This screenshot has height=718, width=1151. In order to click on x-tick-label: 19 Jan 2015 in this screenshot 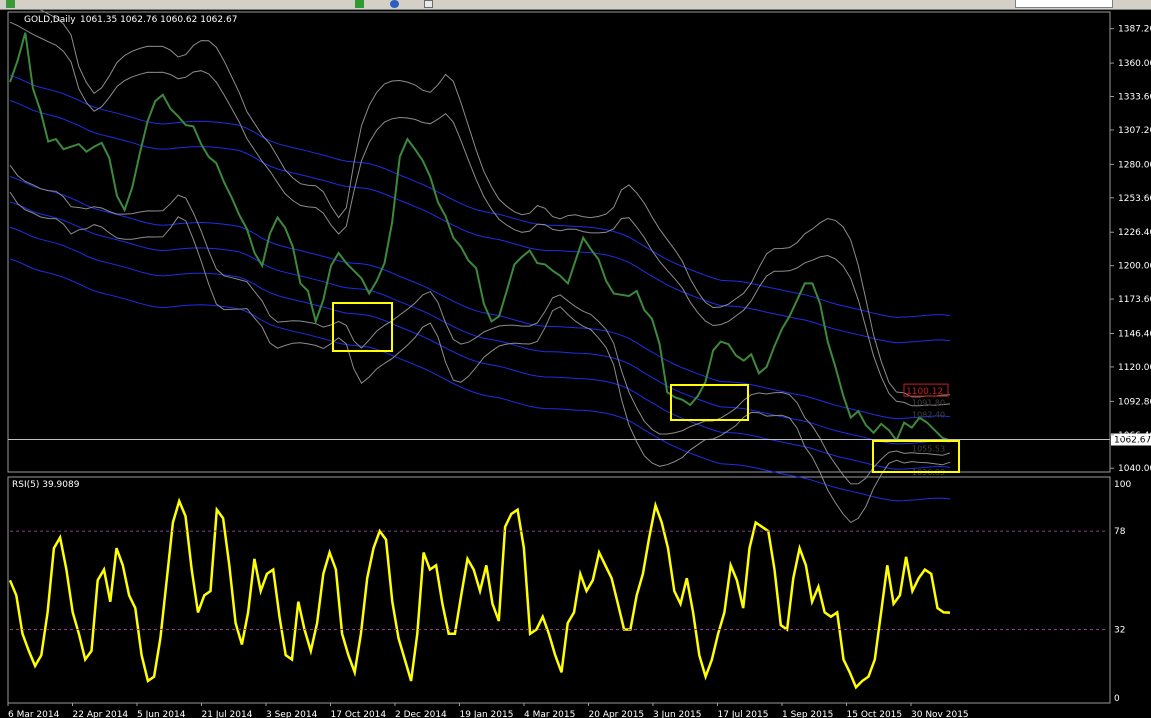, I will do `click(487, 714)`.